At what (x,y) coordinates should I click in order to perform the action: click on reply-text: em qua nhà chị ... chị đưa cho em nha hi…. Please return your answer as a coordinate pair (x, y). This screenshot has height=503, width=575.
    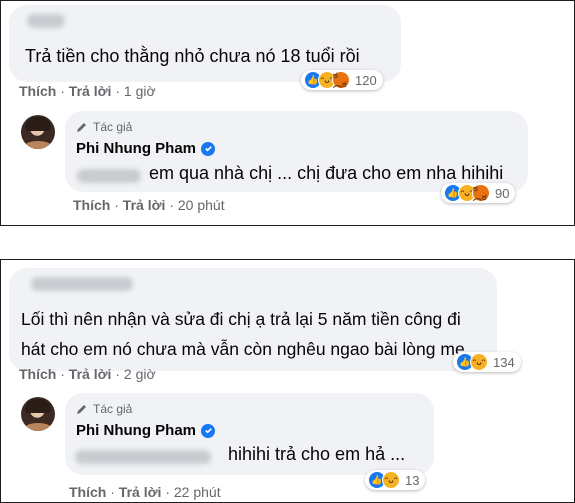
    Looking at the image, I should click on (326, 173).